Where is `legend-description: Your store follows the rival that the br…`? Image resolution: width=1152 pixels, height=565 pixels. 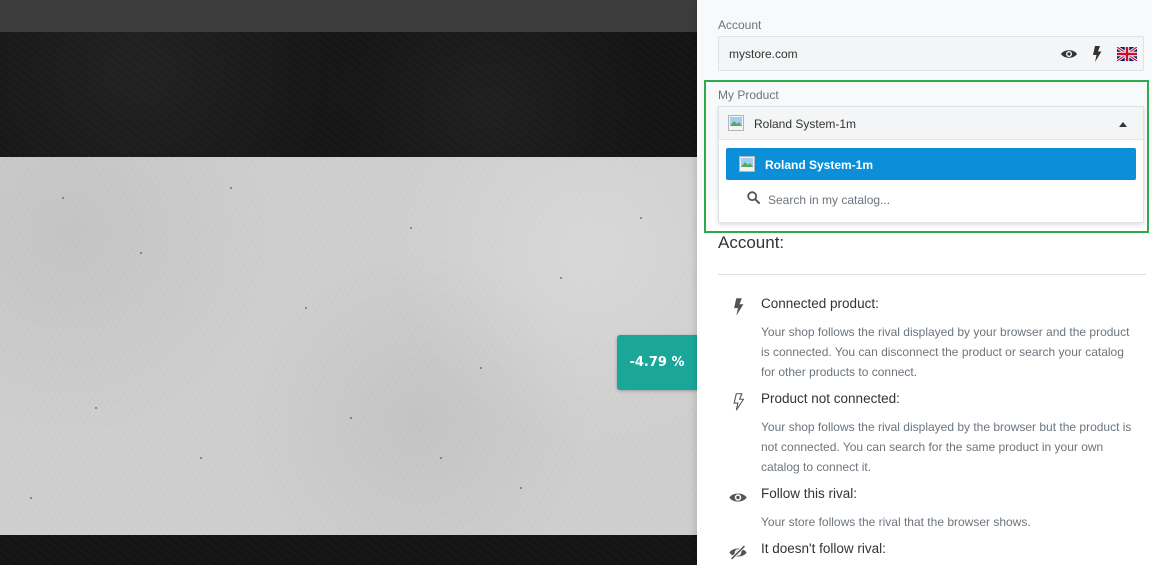 legend-description: Your store follows the rival that the br… is located at coordinates (896, 522).